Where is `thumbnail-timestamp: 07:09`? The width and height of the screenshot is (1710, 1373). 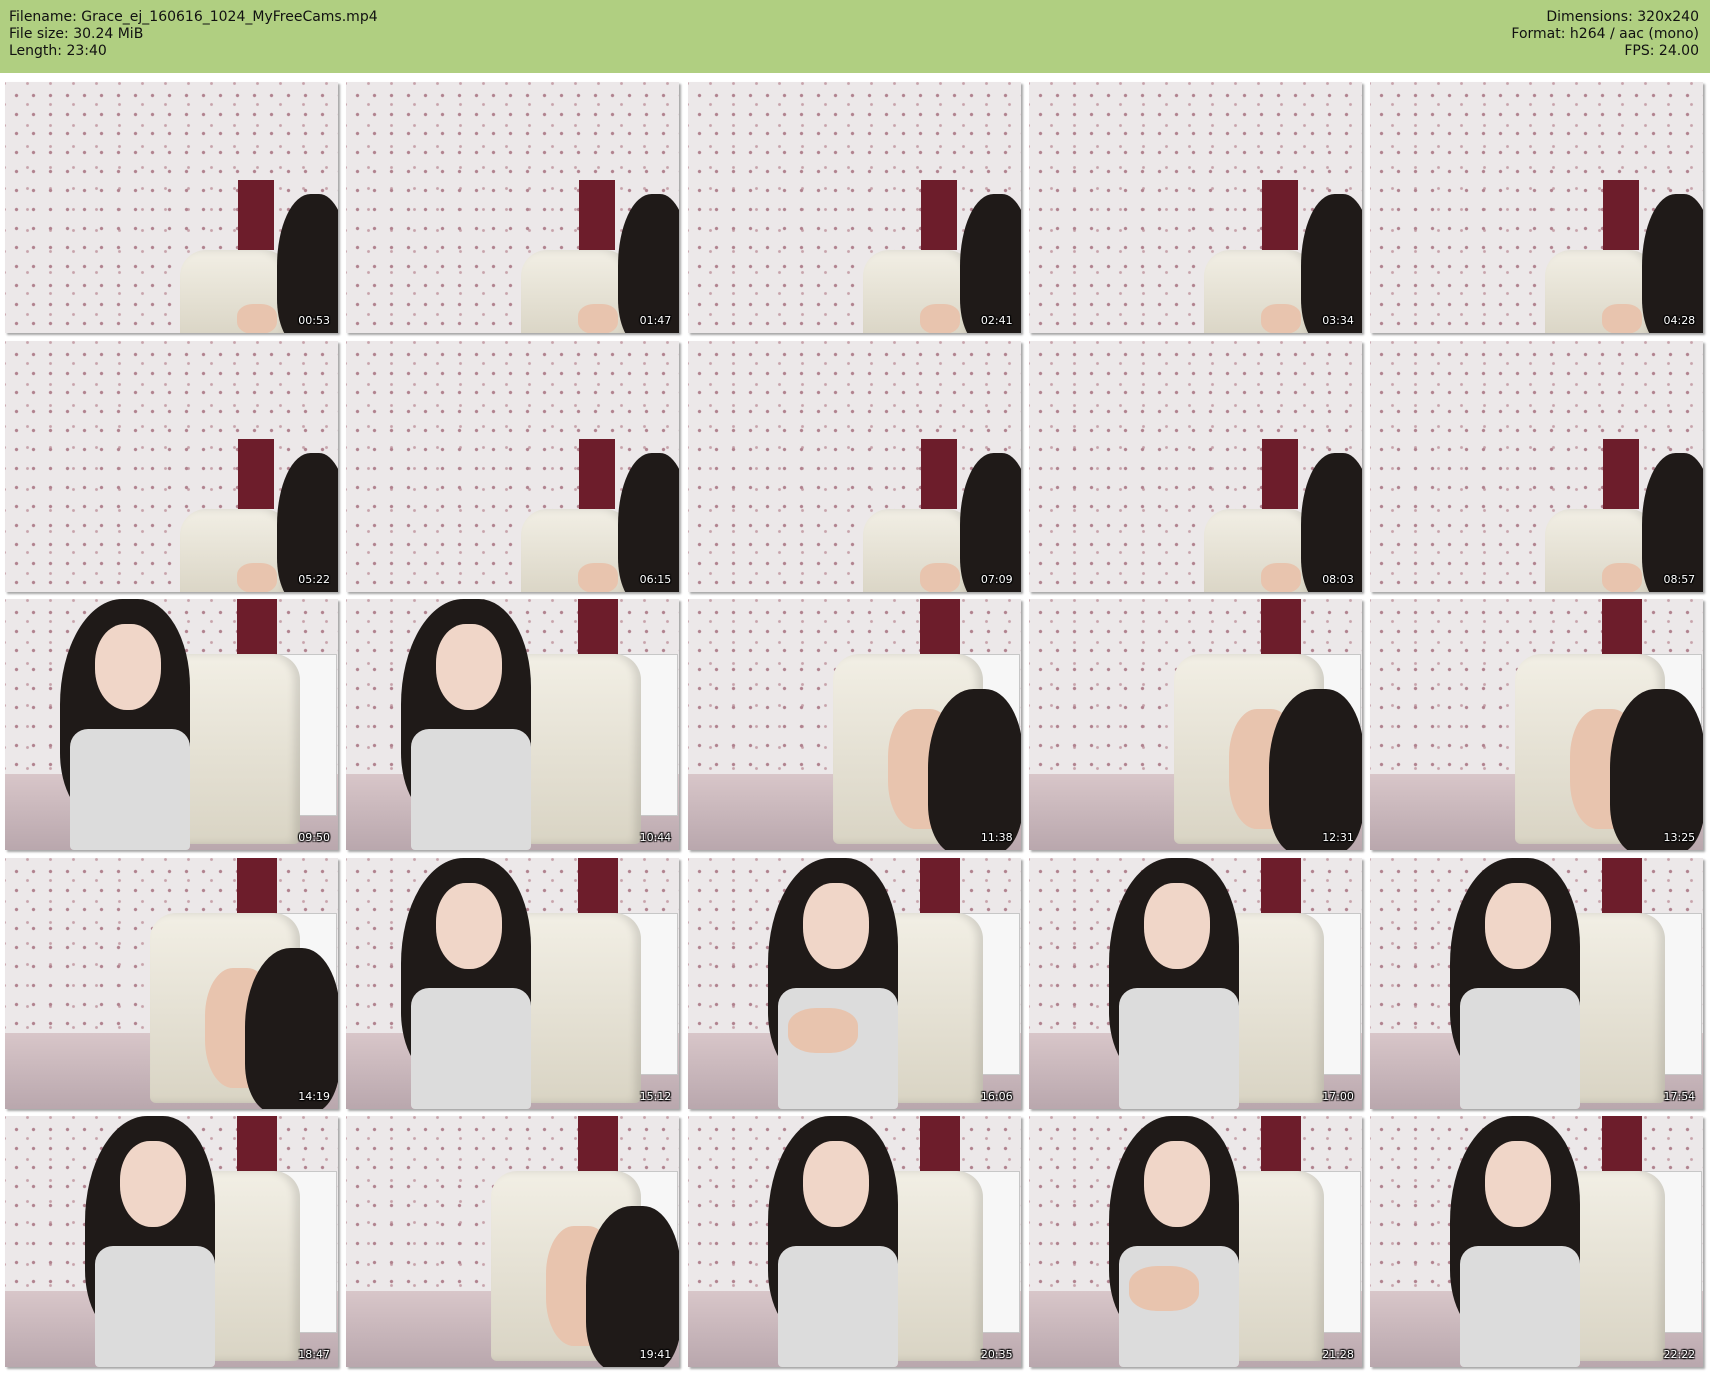 thumbnail-timestamp: 07:09 is located at coordinates (996, 579).